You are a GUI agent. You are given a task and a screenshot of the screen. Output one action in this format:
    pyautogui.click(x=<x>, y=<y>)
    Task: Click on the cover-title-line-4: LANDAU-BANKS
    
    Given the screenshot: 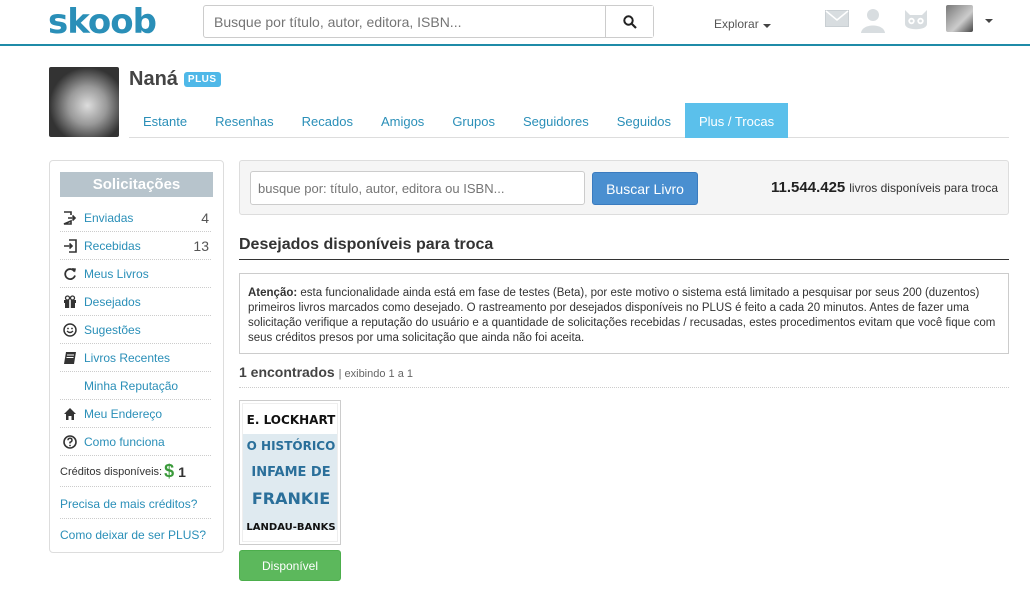 What is the action you would take?
    pyautogui.click(x=290, y=527)
    